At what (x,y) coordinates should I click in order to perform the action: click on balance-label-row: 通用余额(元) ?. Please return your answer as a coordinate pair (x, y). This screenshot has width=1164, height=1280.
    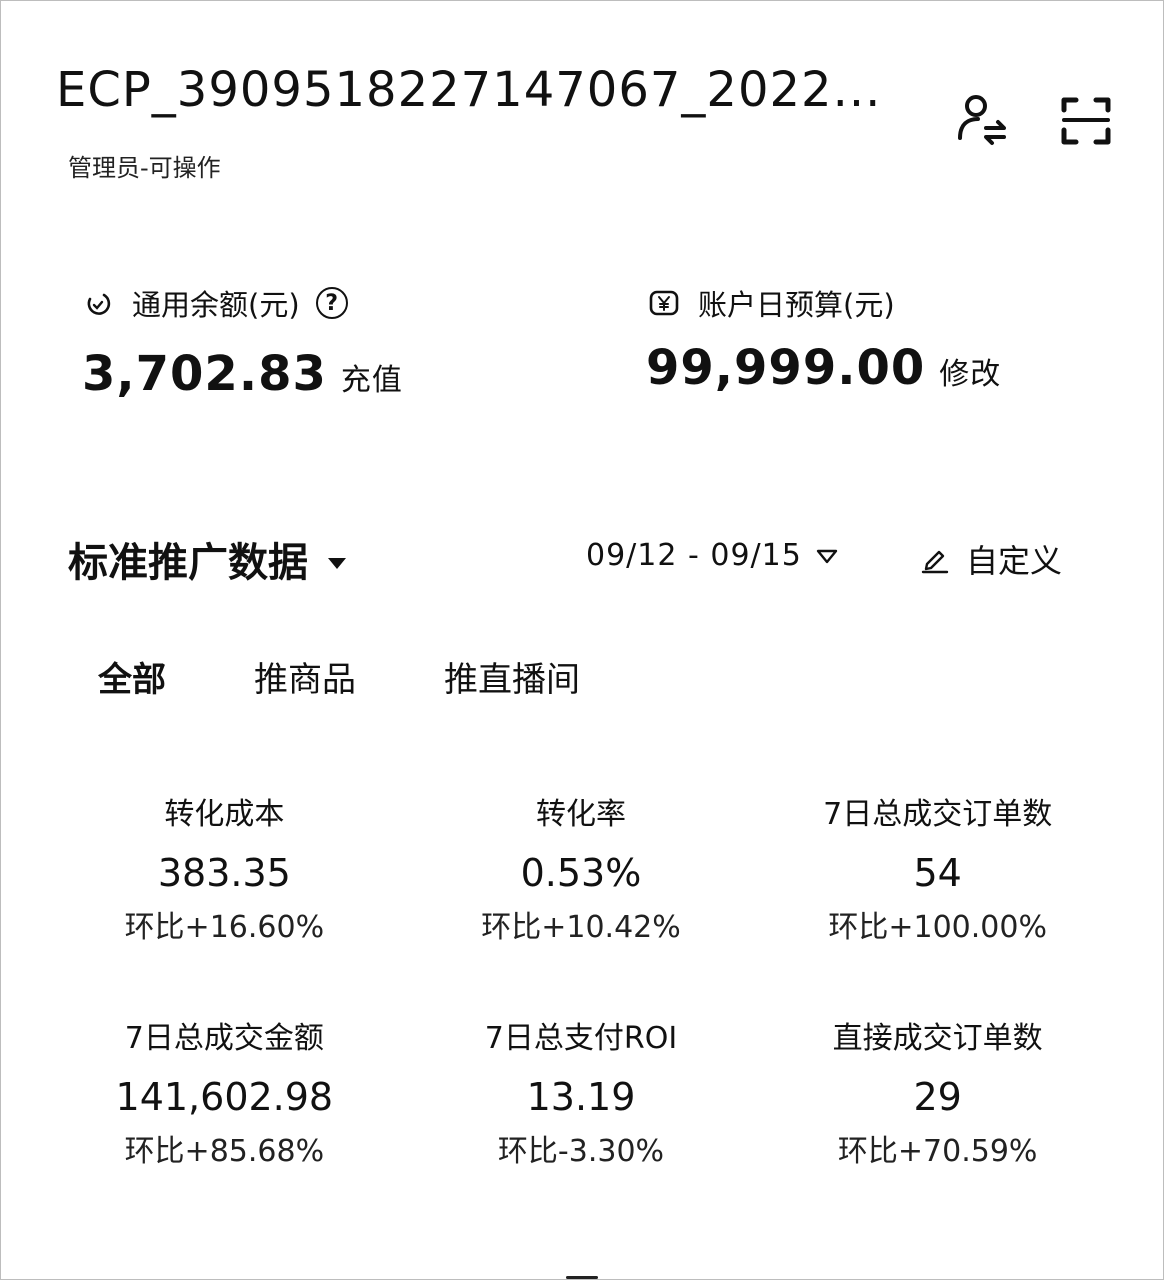
    Looking at the image, I should click on (215, 303).